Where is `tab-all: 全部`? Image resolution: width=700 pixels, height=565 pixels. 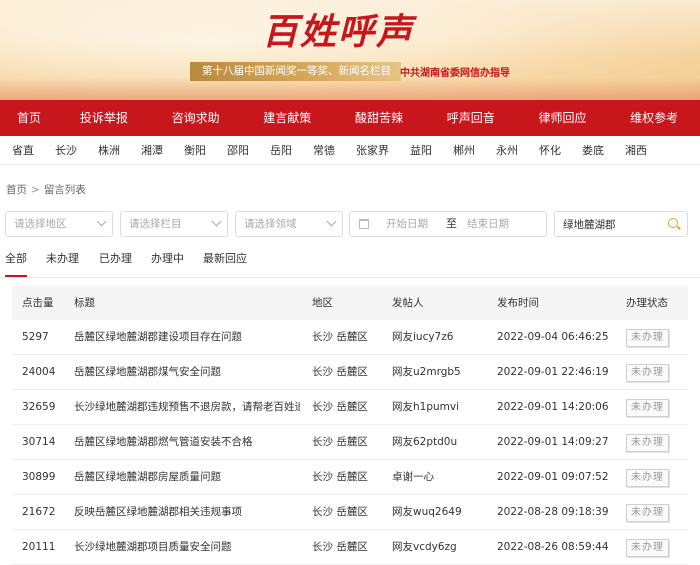 tab-all: 全部 is located at coordinates (16, 263).